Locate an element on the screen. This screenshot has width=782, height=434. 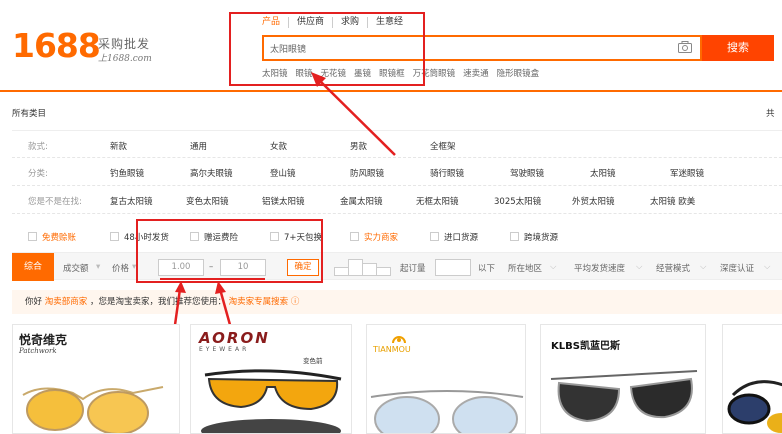
product-card: AORON EYEWEAR 变色前 is located at coordinates (271, 379).